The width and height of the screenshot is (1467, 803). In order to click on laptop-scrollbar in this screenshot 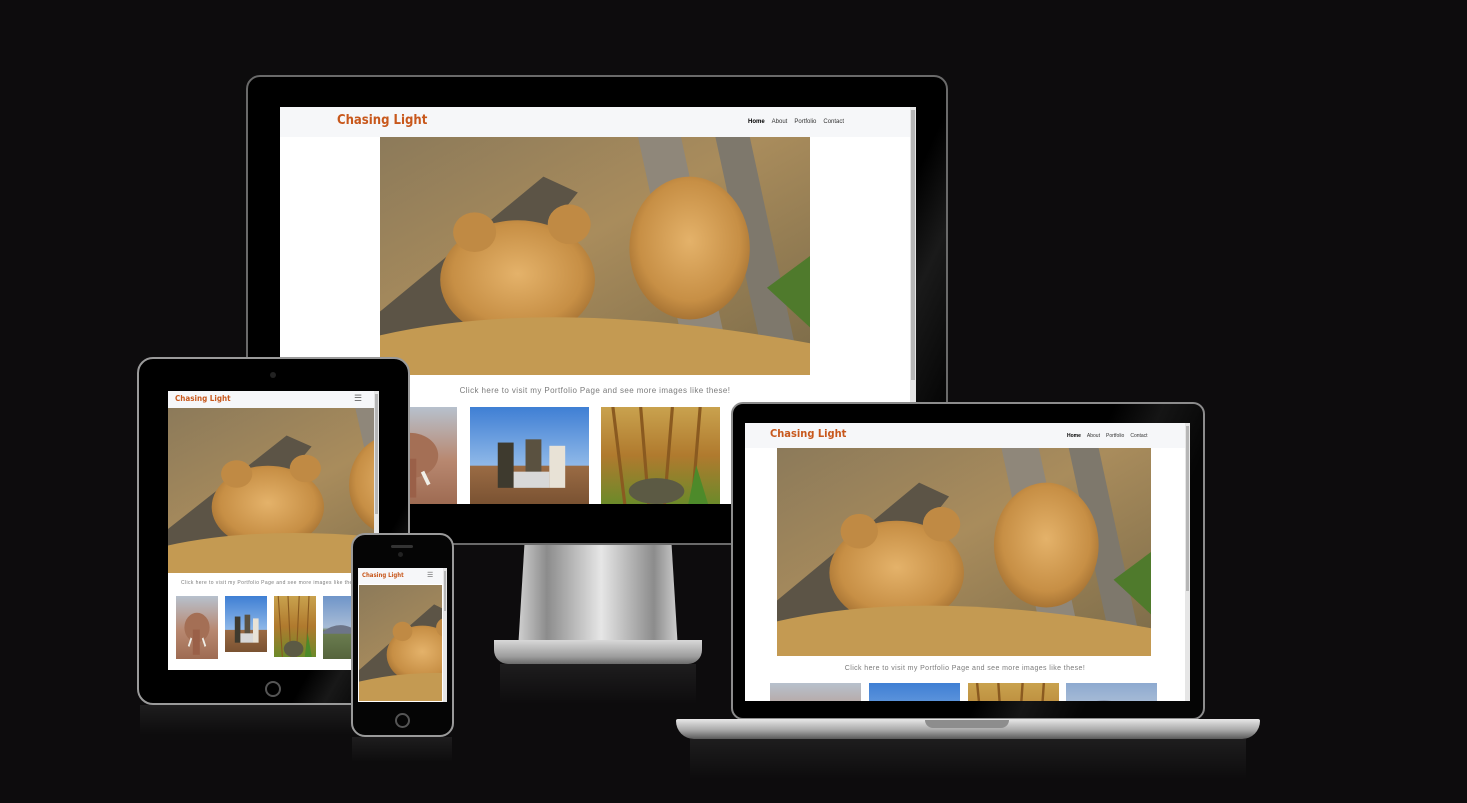, I will do `click(1187, 562)`.